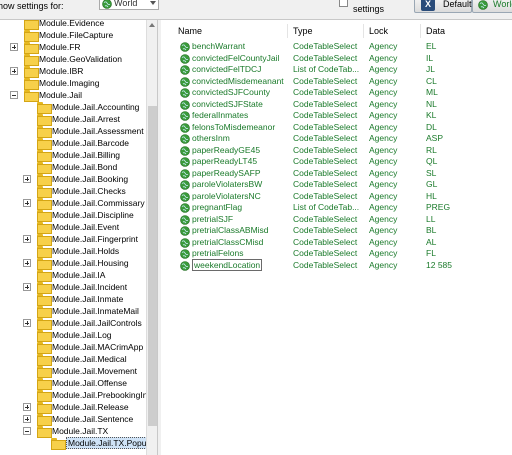 The image size is (512, 455). I want to click on scroll-up-icon, so click(152, 25).